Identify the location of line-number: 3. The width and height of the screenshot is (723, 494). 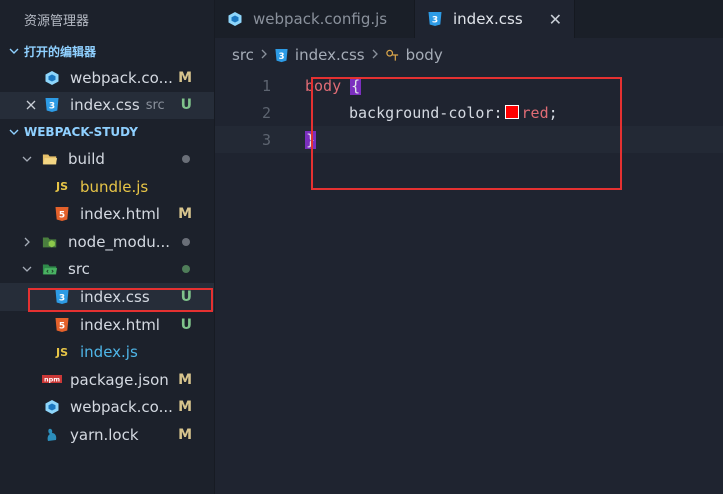
(266, 139).